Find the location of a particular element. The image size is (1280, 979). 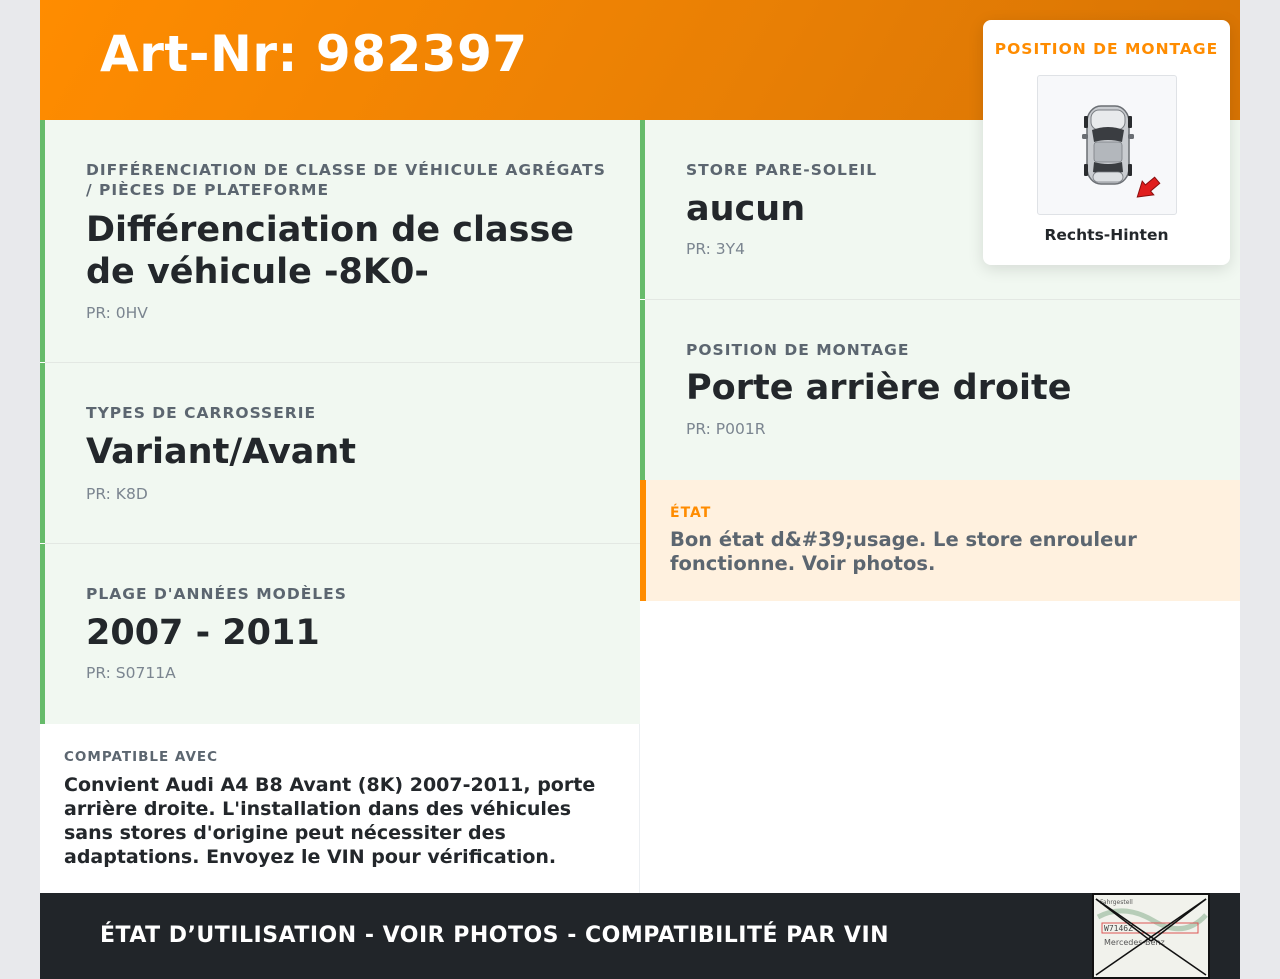

thumb-text-mid: W7146Z is located at coordinates (1118, 928).